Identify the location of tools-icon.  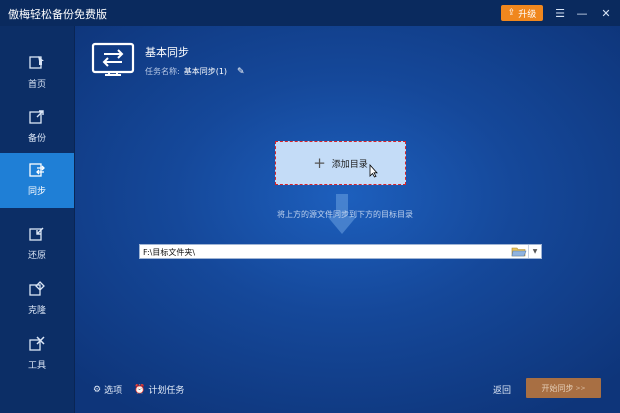
(37, 343).